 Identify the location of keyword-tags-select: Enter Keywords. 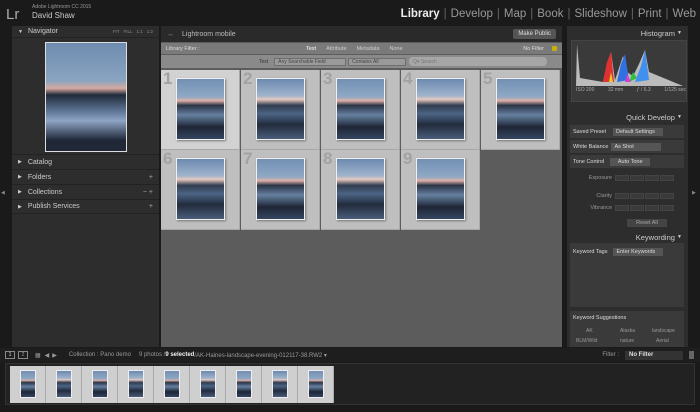
(638, 251).